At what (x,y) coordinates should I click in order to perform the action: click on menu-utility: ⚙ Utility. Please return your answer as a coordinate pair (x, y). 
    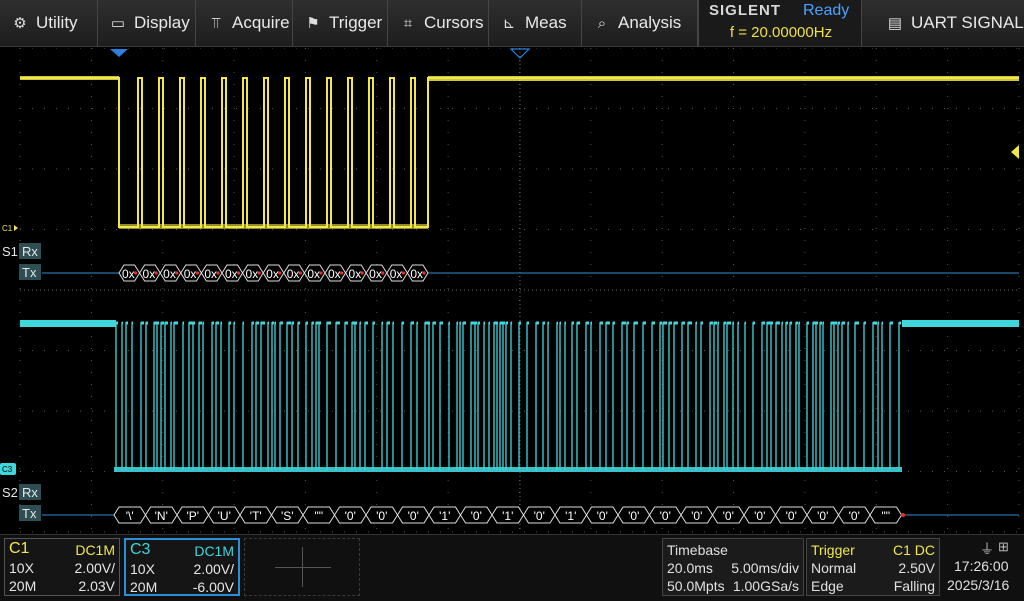
    Looking at the image, I should click on (49, 23).